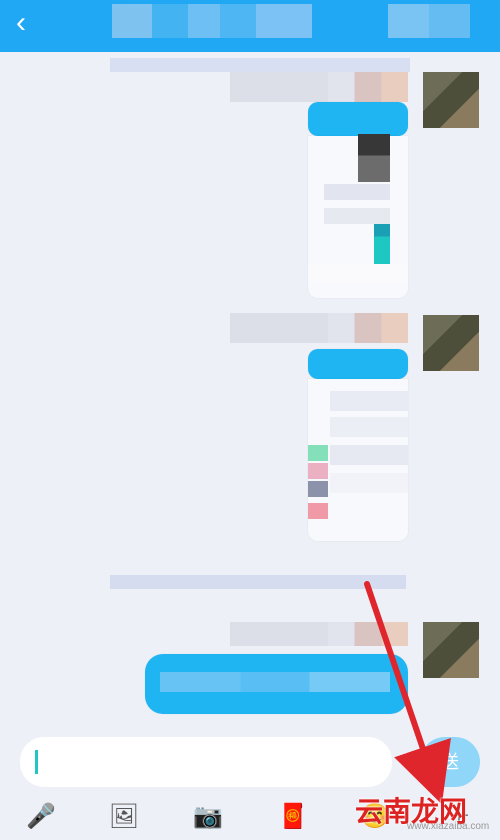 This screenshot has height=840, width=500. What do you see at coordinates (318, 489) in the screenshot?
I see `swatch-purple` at bounding box center [318, 489].